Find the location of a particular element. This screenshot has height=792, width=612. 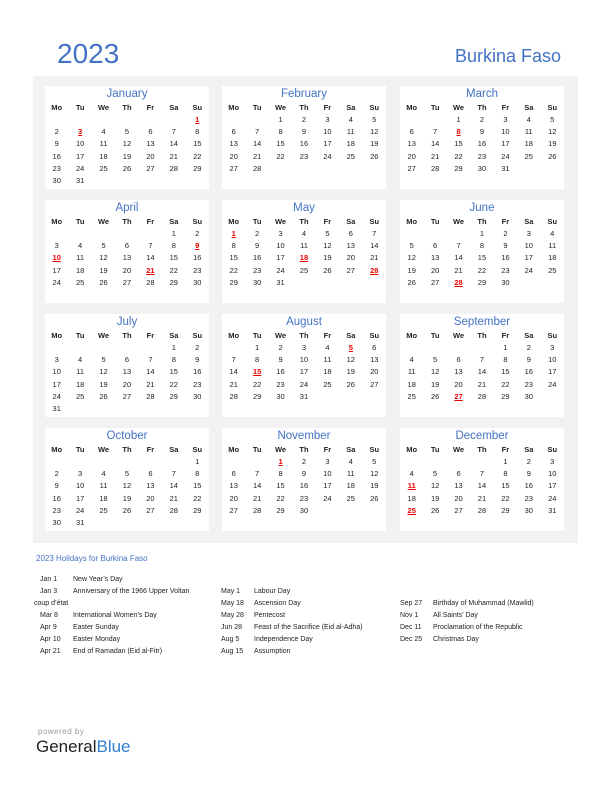

holiday-name: Christmas Day is located at coordinates (456, 639).